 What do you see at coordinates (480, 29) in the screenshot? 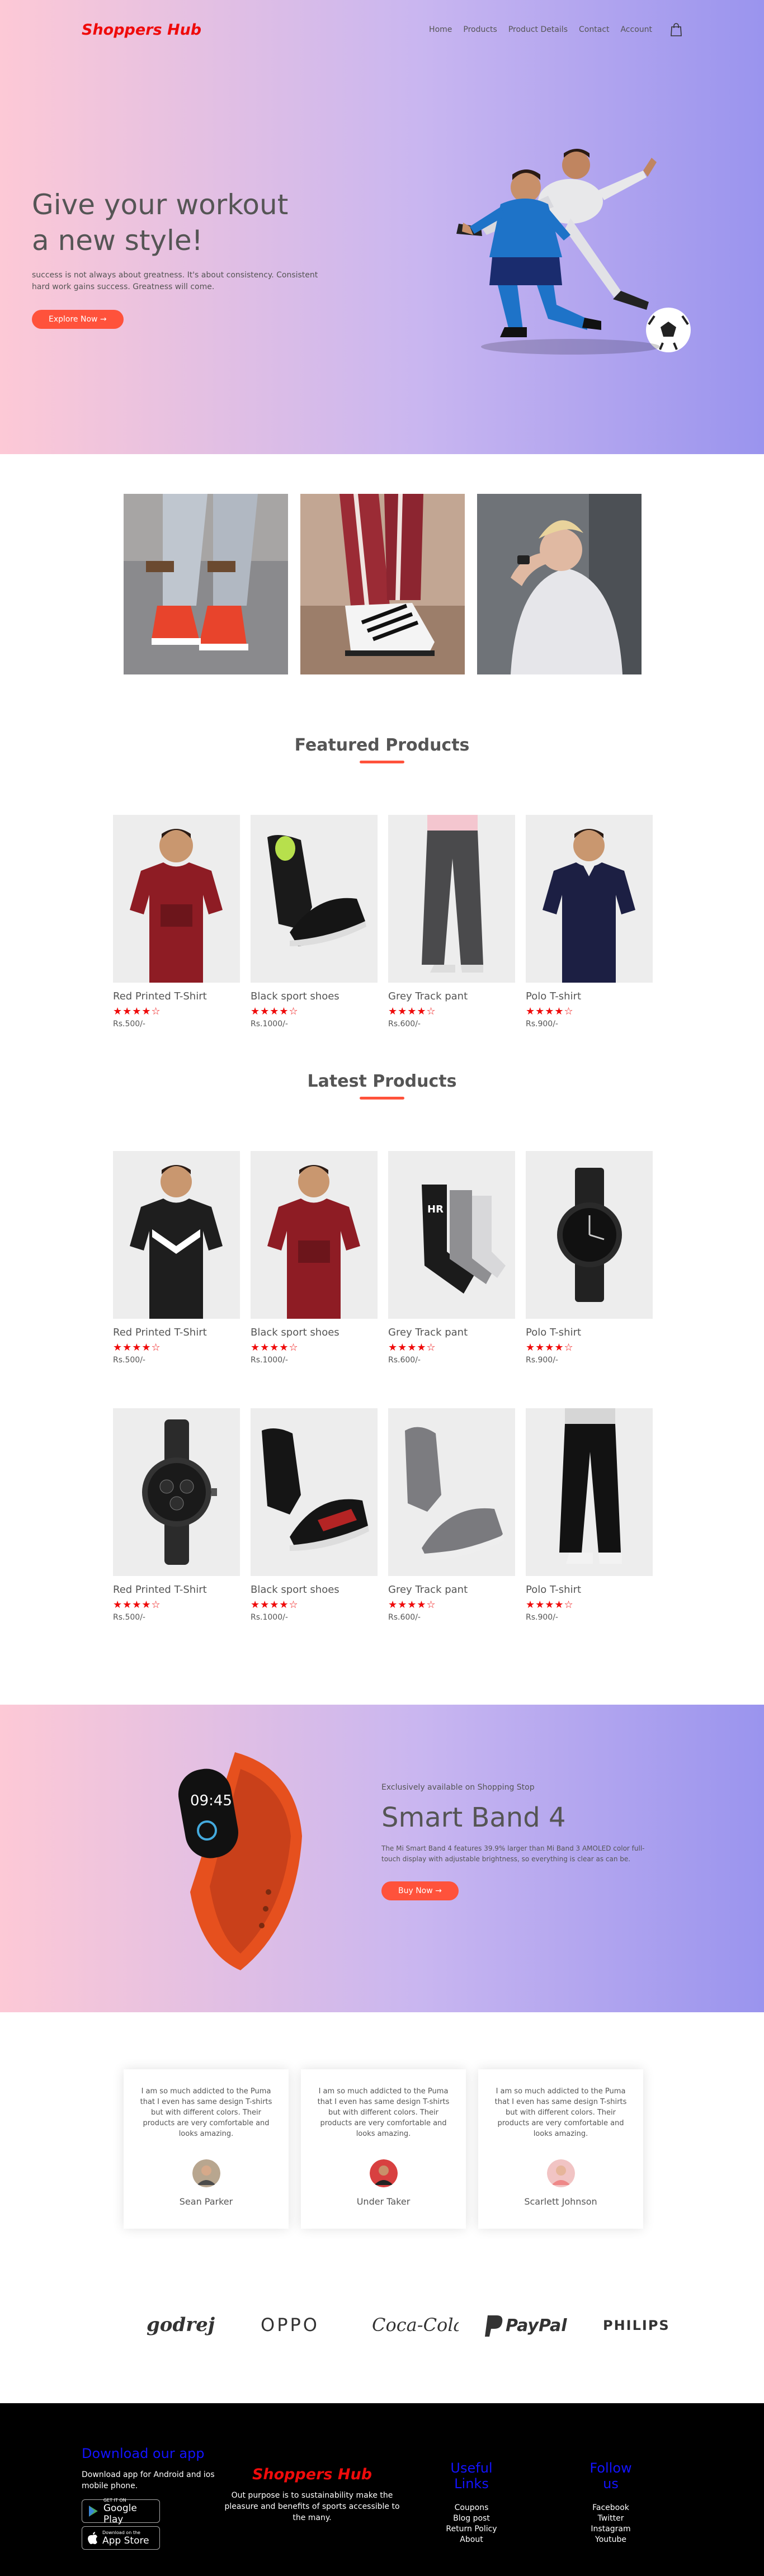
I see `nav-products: Products` at bounding box center [480, 29].